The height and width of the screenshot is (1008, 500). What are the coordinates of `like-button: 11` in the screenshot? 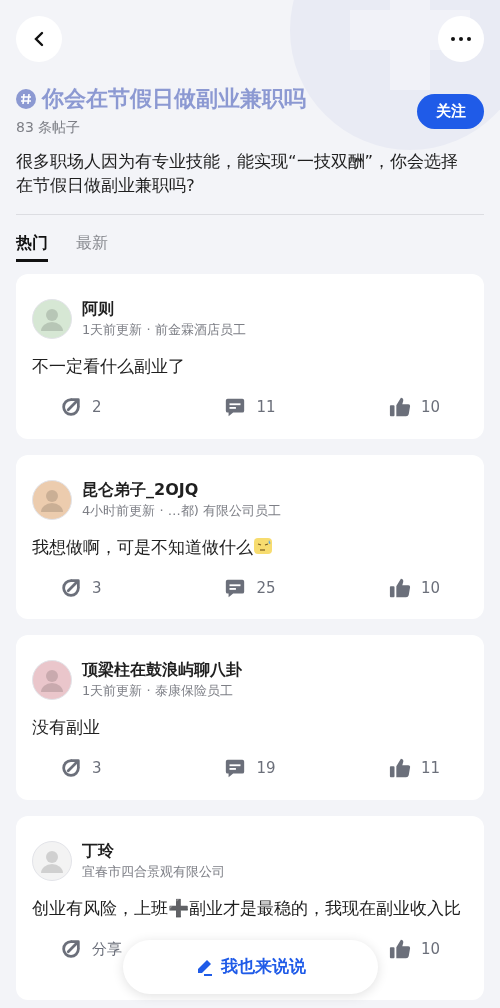 It's located at (414, 768).